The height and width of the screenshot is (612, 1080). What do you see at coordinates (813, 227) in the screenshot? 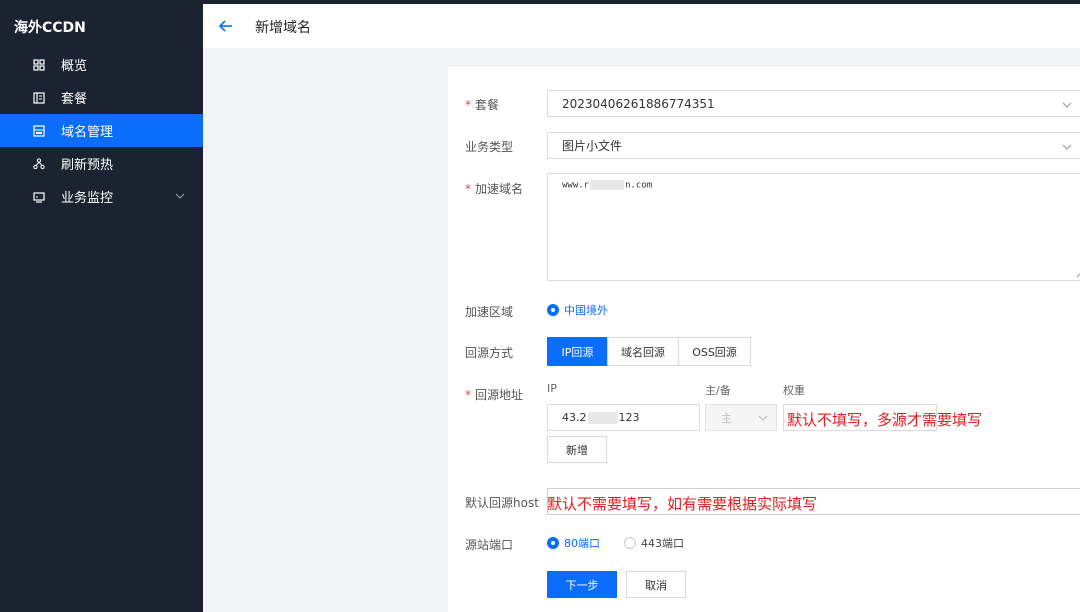
I see `domain-textarea: www.r n.com` at bounding box center [813, 227].